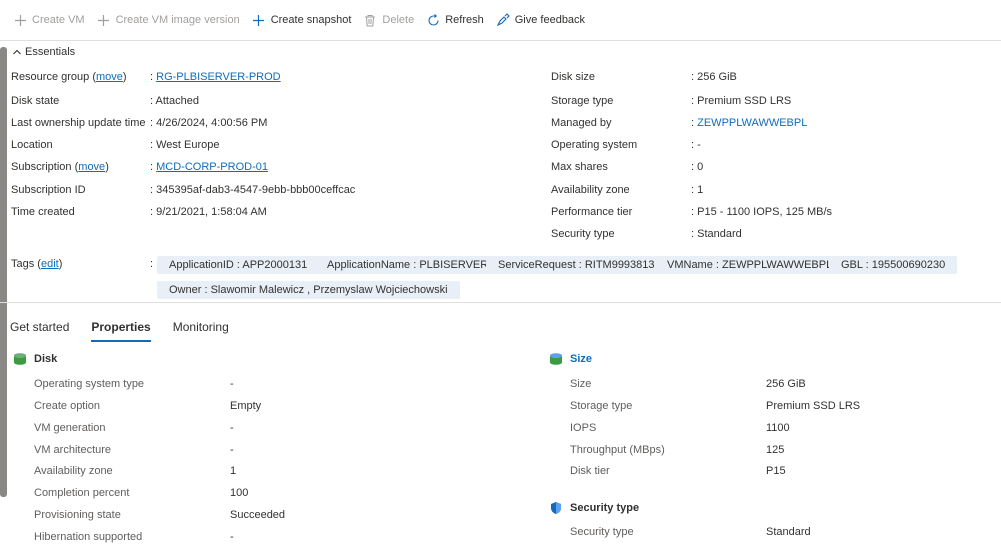 The image size is (1001, 547). What do you see at coordinates (43, 212) in the screenshot?
I see `time-created-label: Time created` at bounding box center [43, 212].